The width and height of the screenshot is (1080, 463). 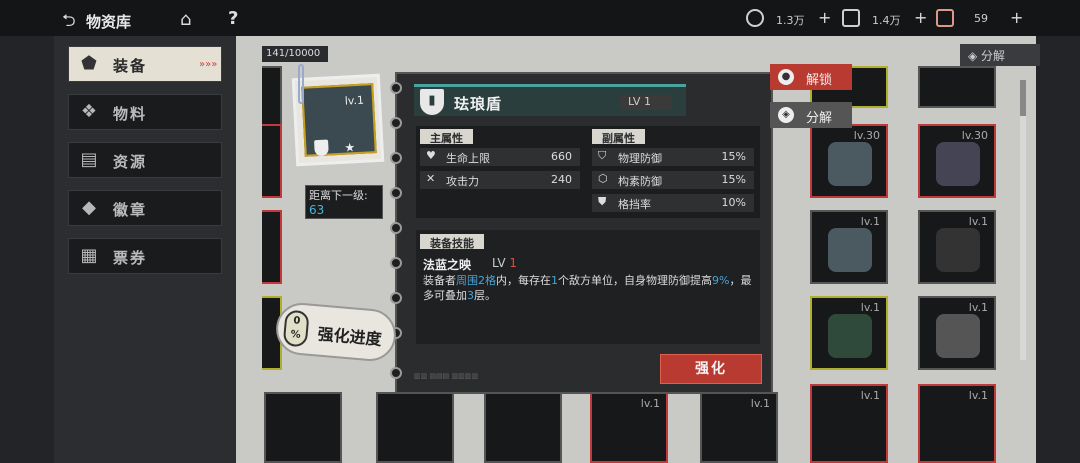 I want to click on sidebar-item-label: 徽章, so click(x=130, y=210).